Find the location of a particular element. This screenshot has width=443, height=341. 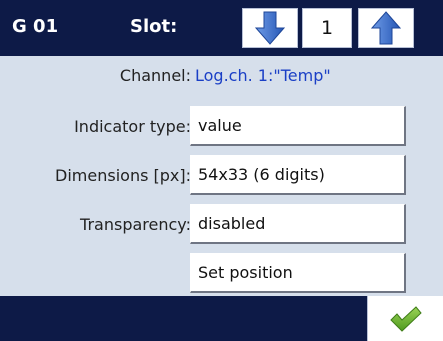

slot-up-button is located at coordinates (386, 28).